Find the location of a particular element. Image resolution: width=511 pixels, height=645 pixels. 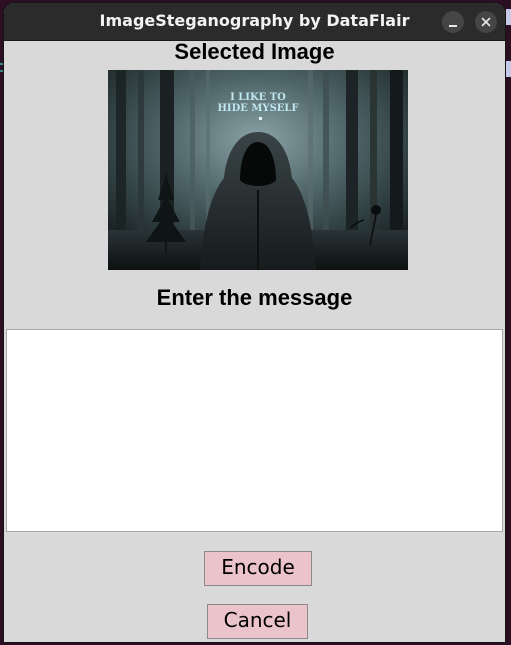

image-caption-line2: HIDE MYSELF is located at coordinates (257, 108).